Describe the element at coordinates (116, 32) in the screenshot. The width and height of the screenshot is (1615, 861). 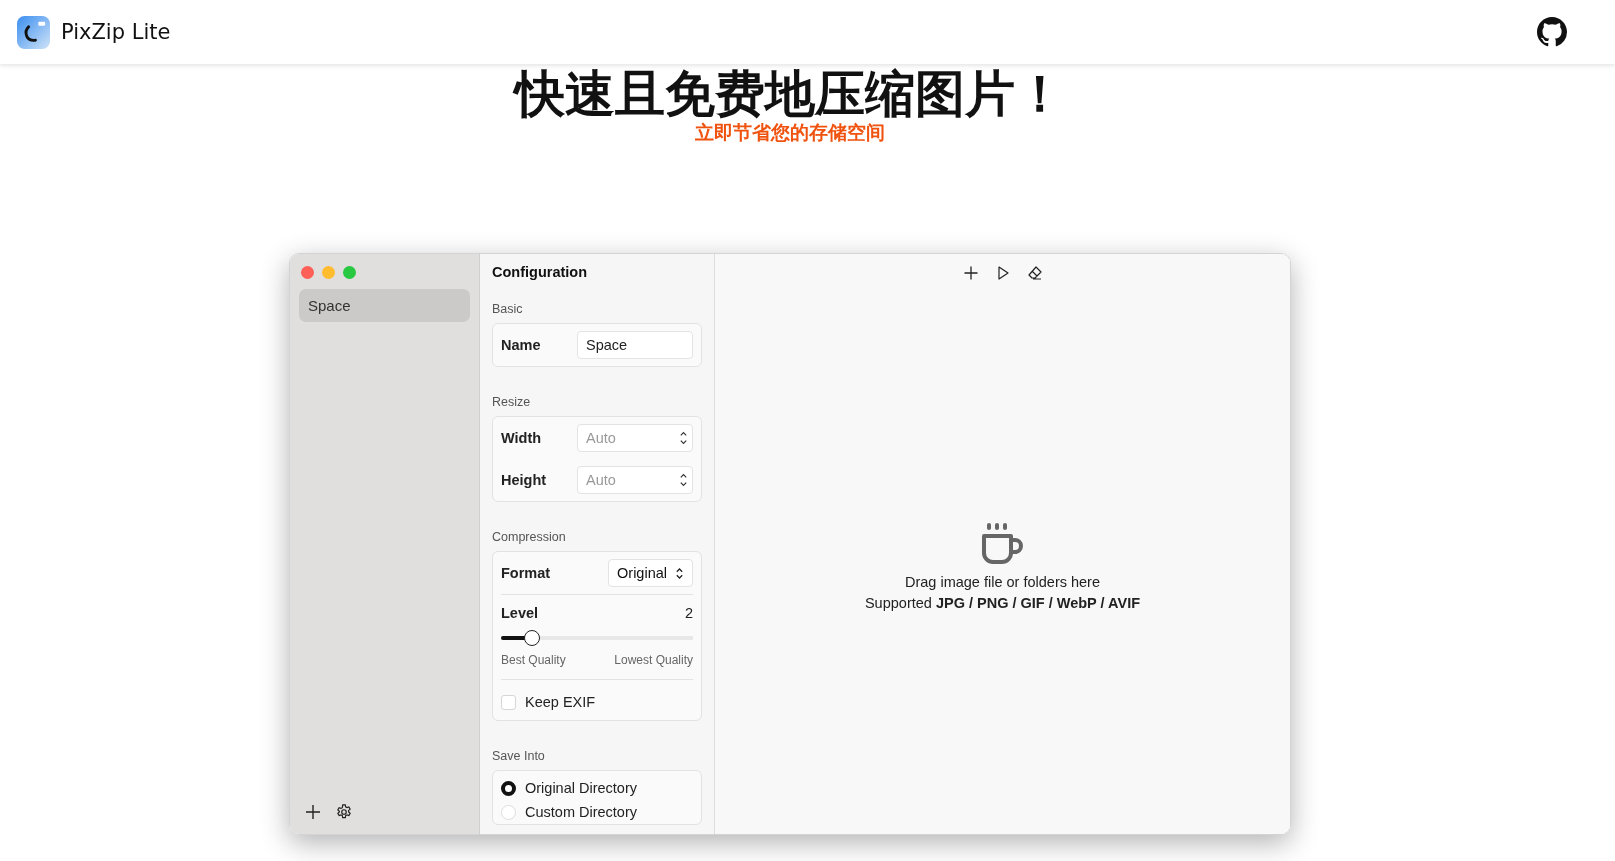
I see `app-name: PixZip Lite` at that location.